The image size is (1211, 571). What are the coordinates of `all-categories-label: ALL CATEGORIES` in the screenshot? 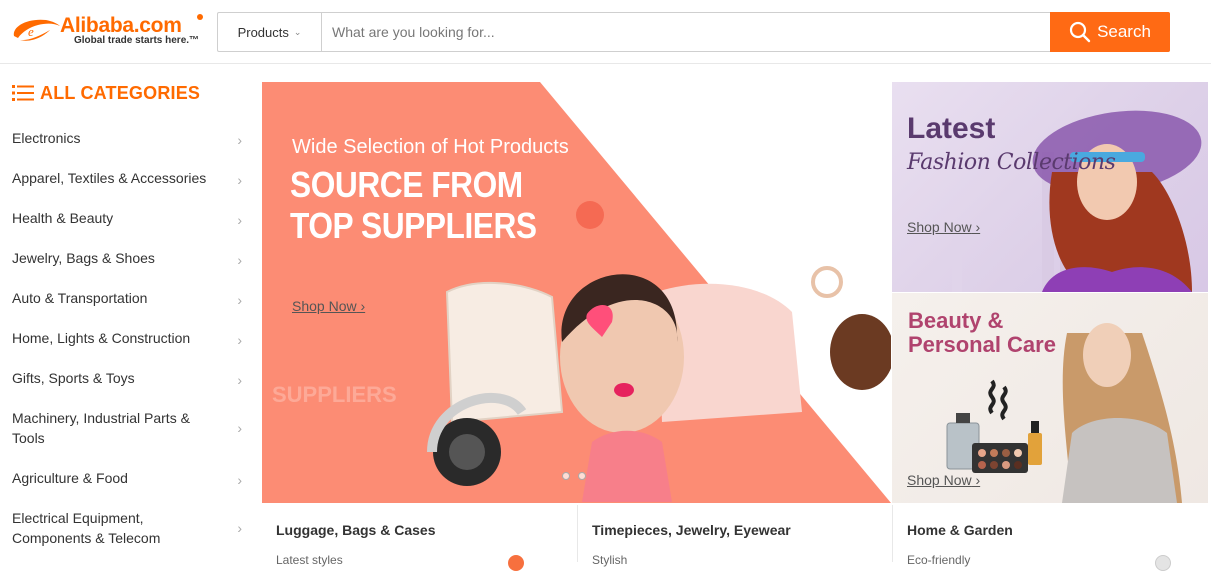 It's located at (120, 92).